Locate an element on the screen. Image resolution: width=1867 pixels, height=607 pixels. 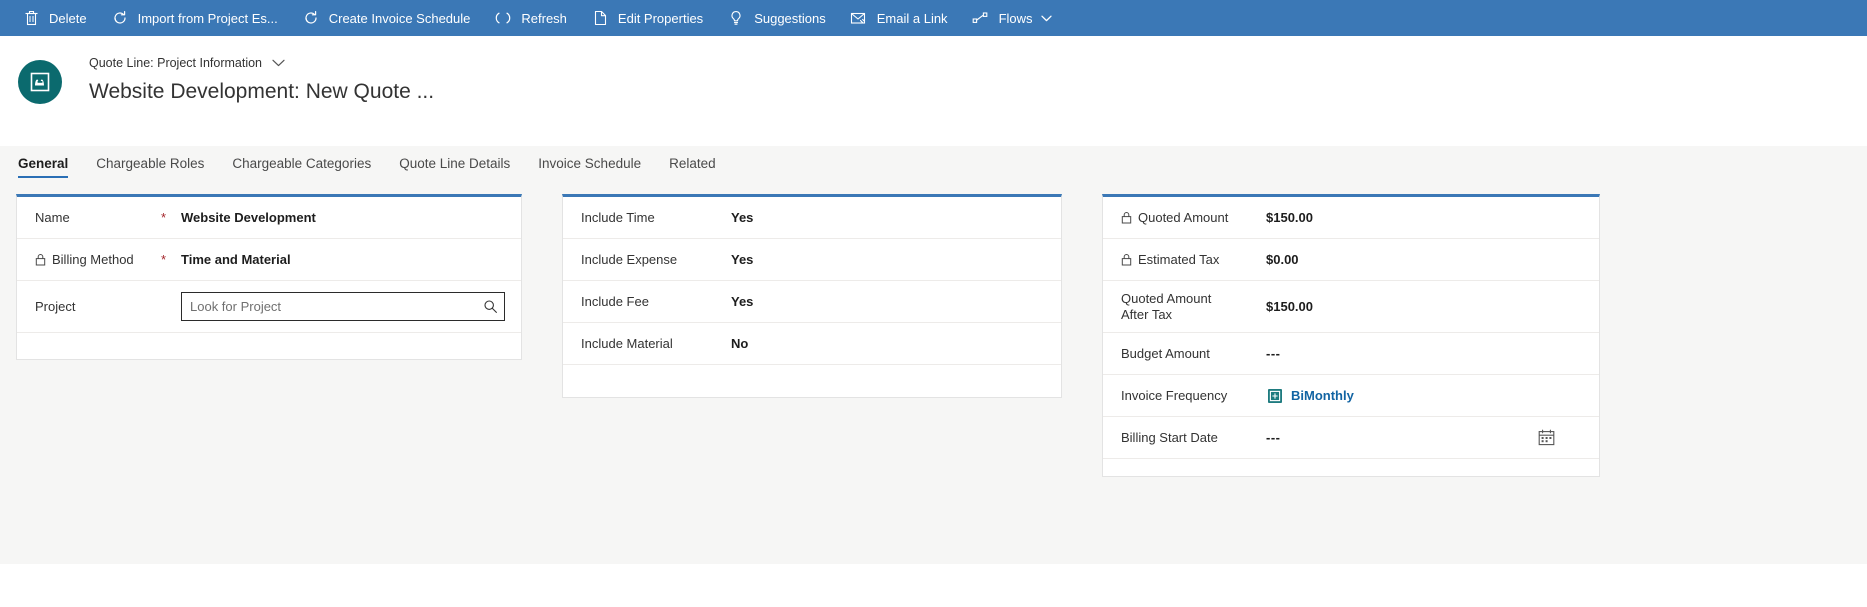
project-lookup is located at coordinates (343, 306).